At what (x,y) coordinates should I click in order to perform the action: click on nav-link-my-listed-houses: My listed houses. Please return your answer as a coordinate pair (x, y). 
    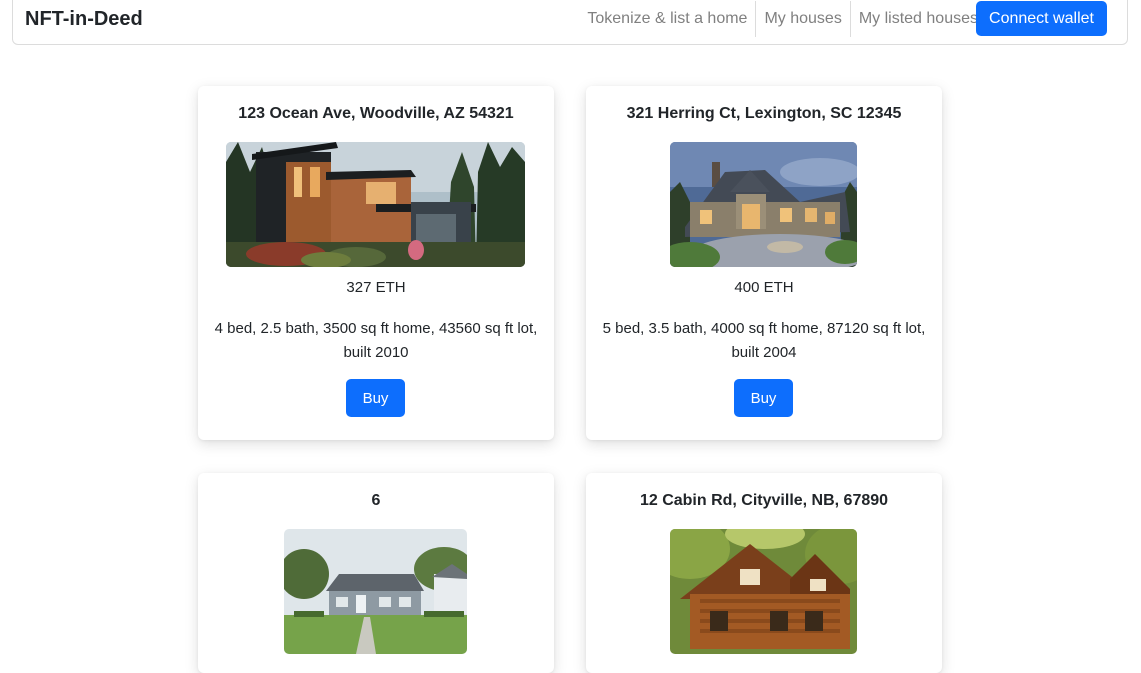
    Looking at the image, I should click on (917, 19).